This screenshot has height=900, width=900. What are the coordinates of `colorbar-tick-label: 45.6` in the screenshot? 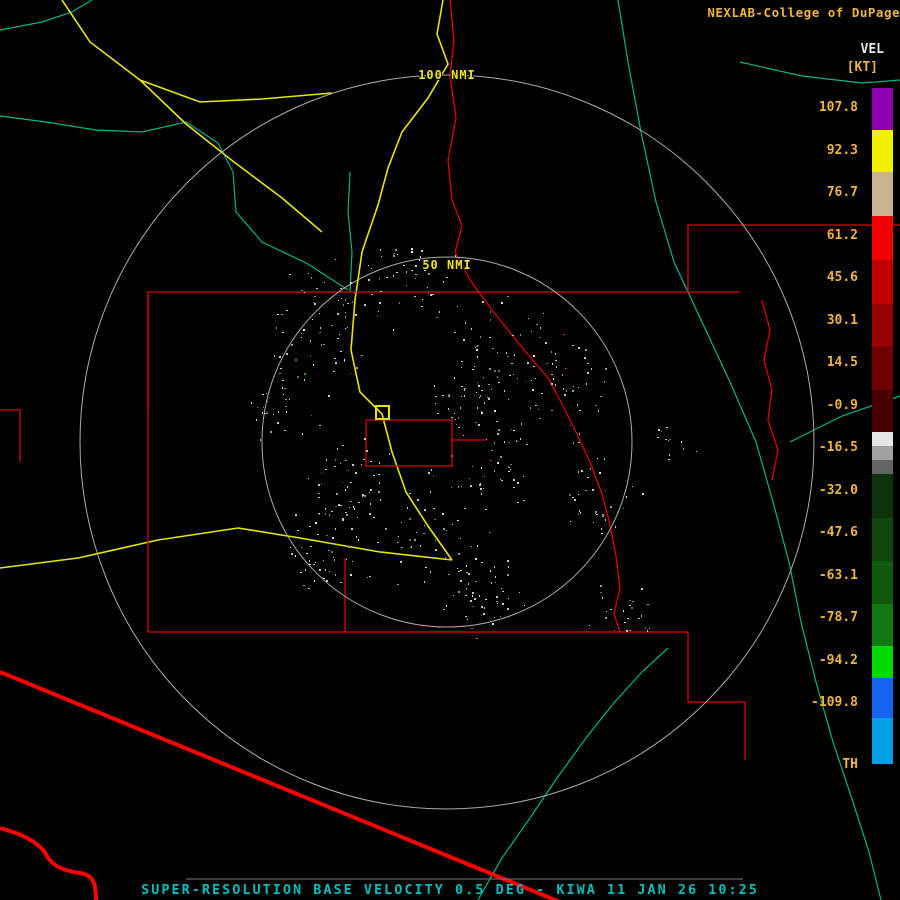 It's located at (842, 277).